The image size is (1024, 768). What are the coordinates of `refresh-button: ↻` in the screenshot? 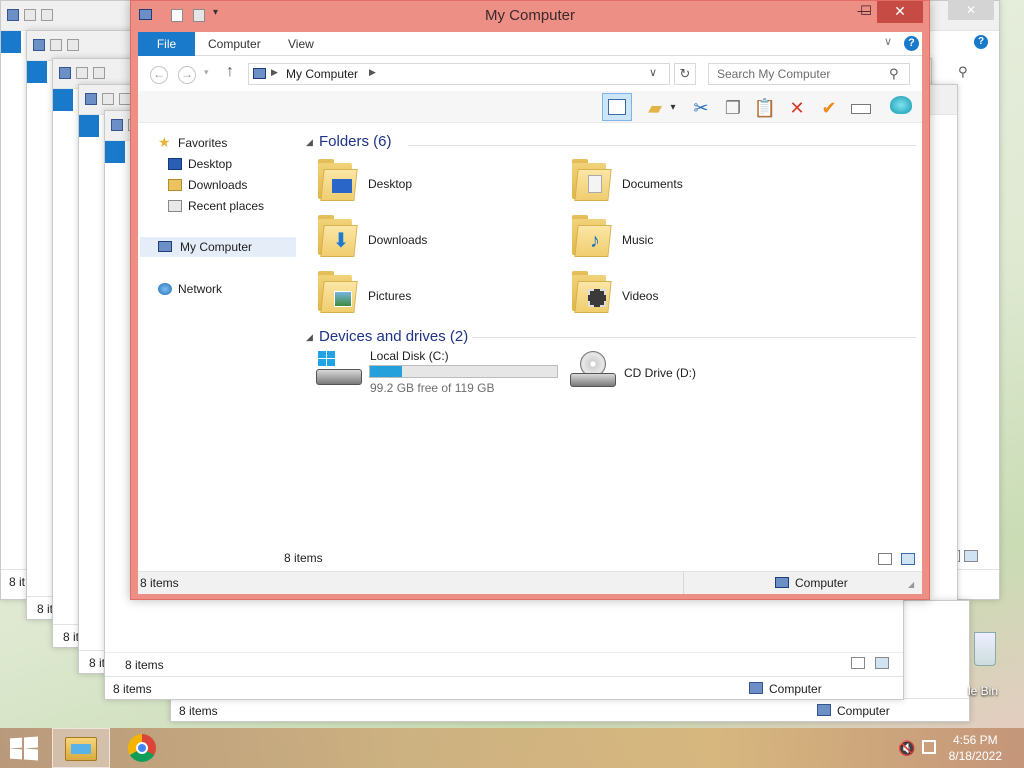 It's located at (685, 74).